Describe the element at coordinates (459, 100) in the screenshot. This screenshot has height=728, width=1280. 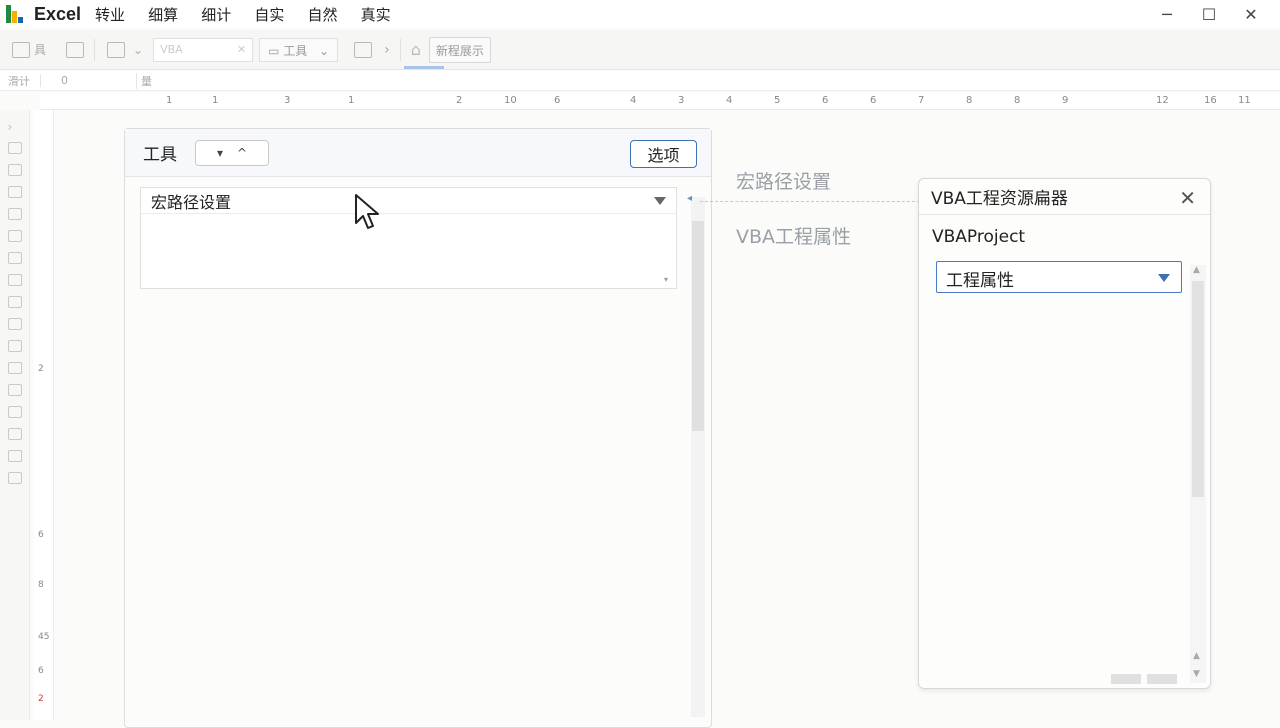
I see `ruler-label: 2` at that location.